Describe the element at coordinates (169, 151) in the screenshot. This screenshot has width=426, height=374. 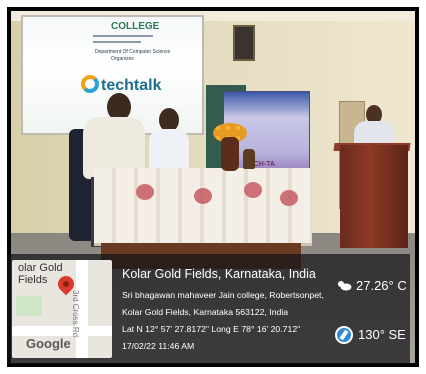
I see `guest-body` at that location.